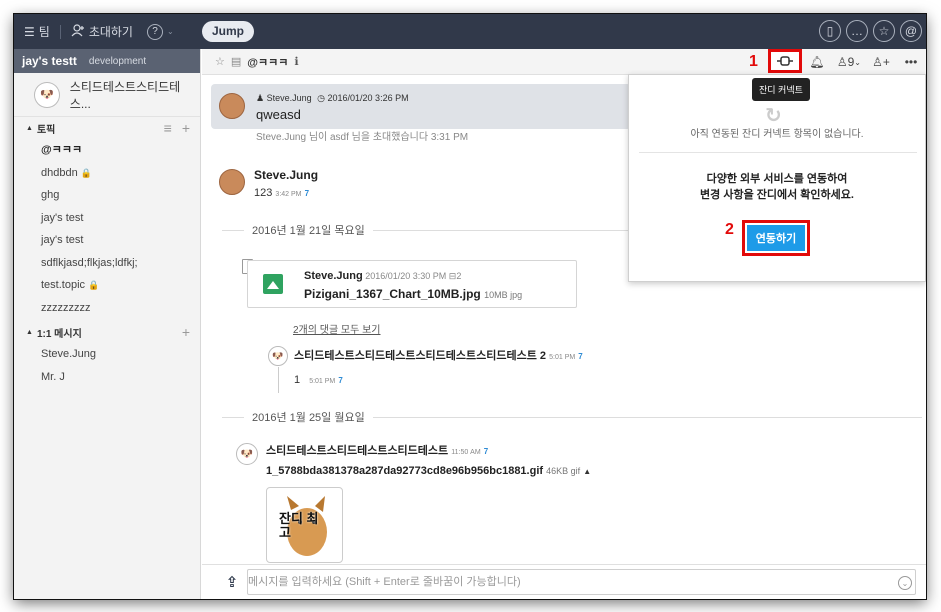 Image resolution: width=941 pixels, height=612 pixels. What do you see at coordinates (911, 31) in the screenshot?
I see `mention-icon: @` at bounding box center [911, 31].